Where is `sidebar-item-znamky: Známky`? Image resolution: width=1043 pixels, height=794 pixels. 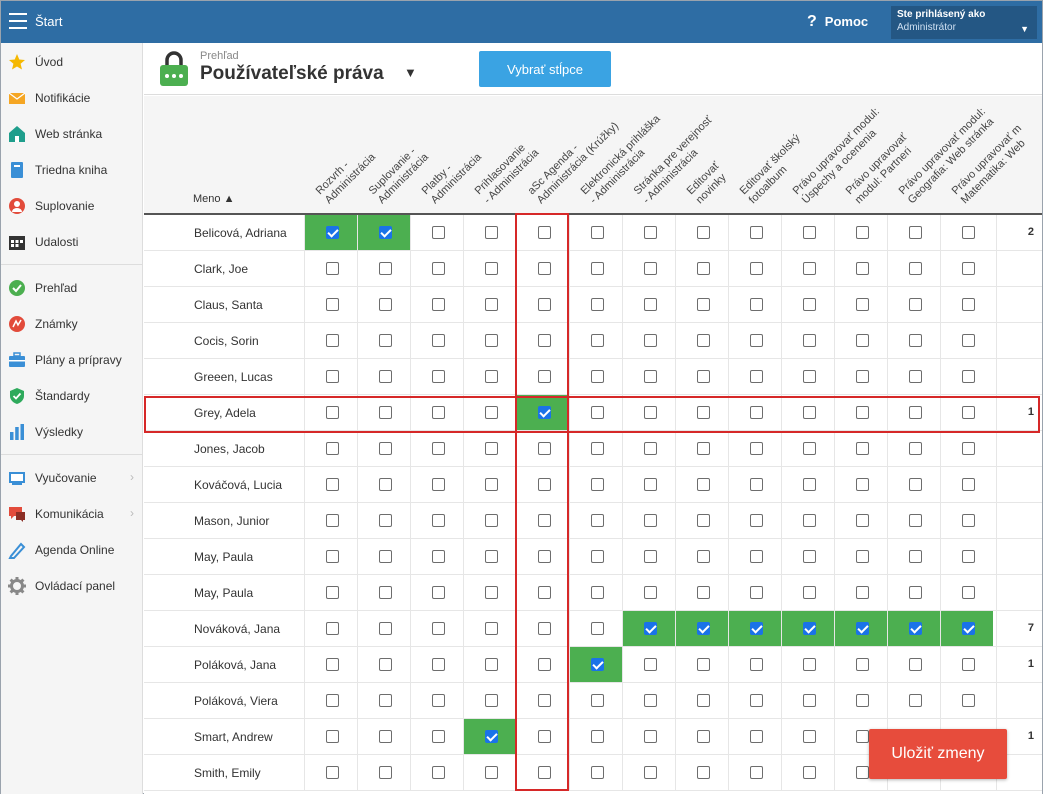 sidebar-item-znamky: Známky is located at coordinates (71, 324).